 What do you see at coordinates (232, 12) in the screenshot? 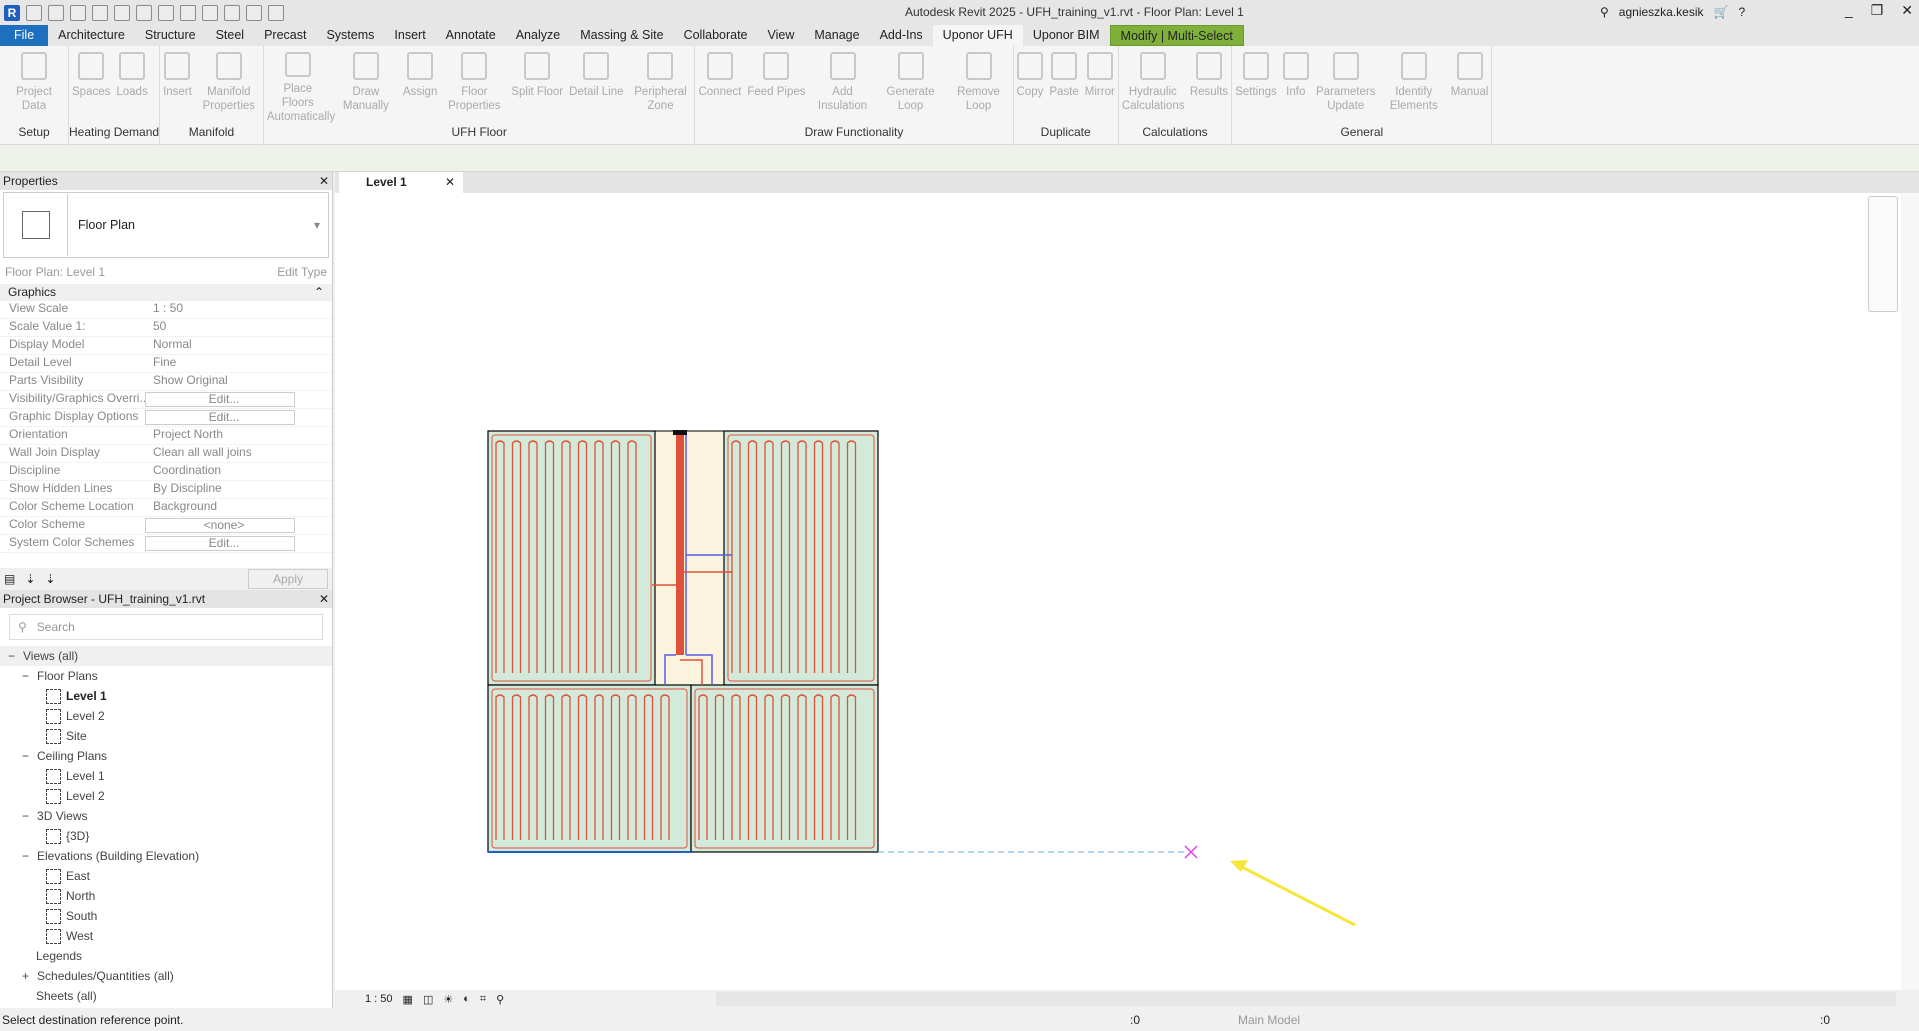
I see `3d-view-icon` at bounding box center [232, 12].